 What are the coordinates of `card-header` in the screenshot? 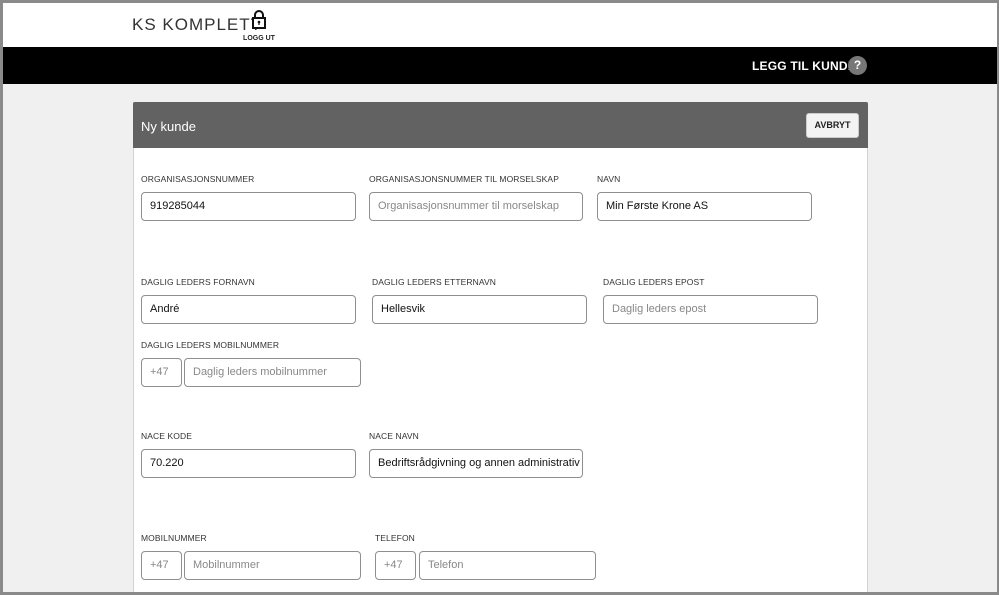 It's located at (500, 125).